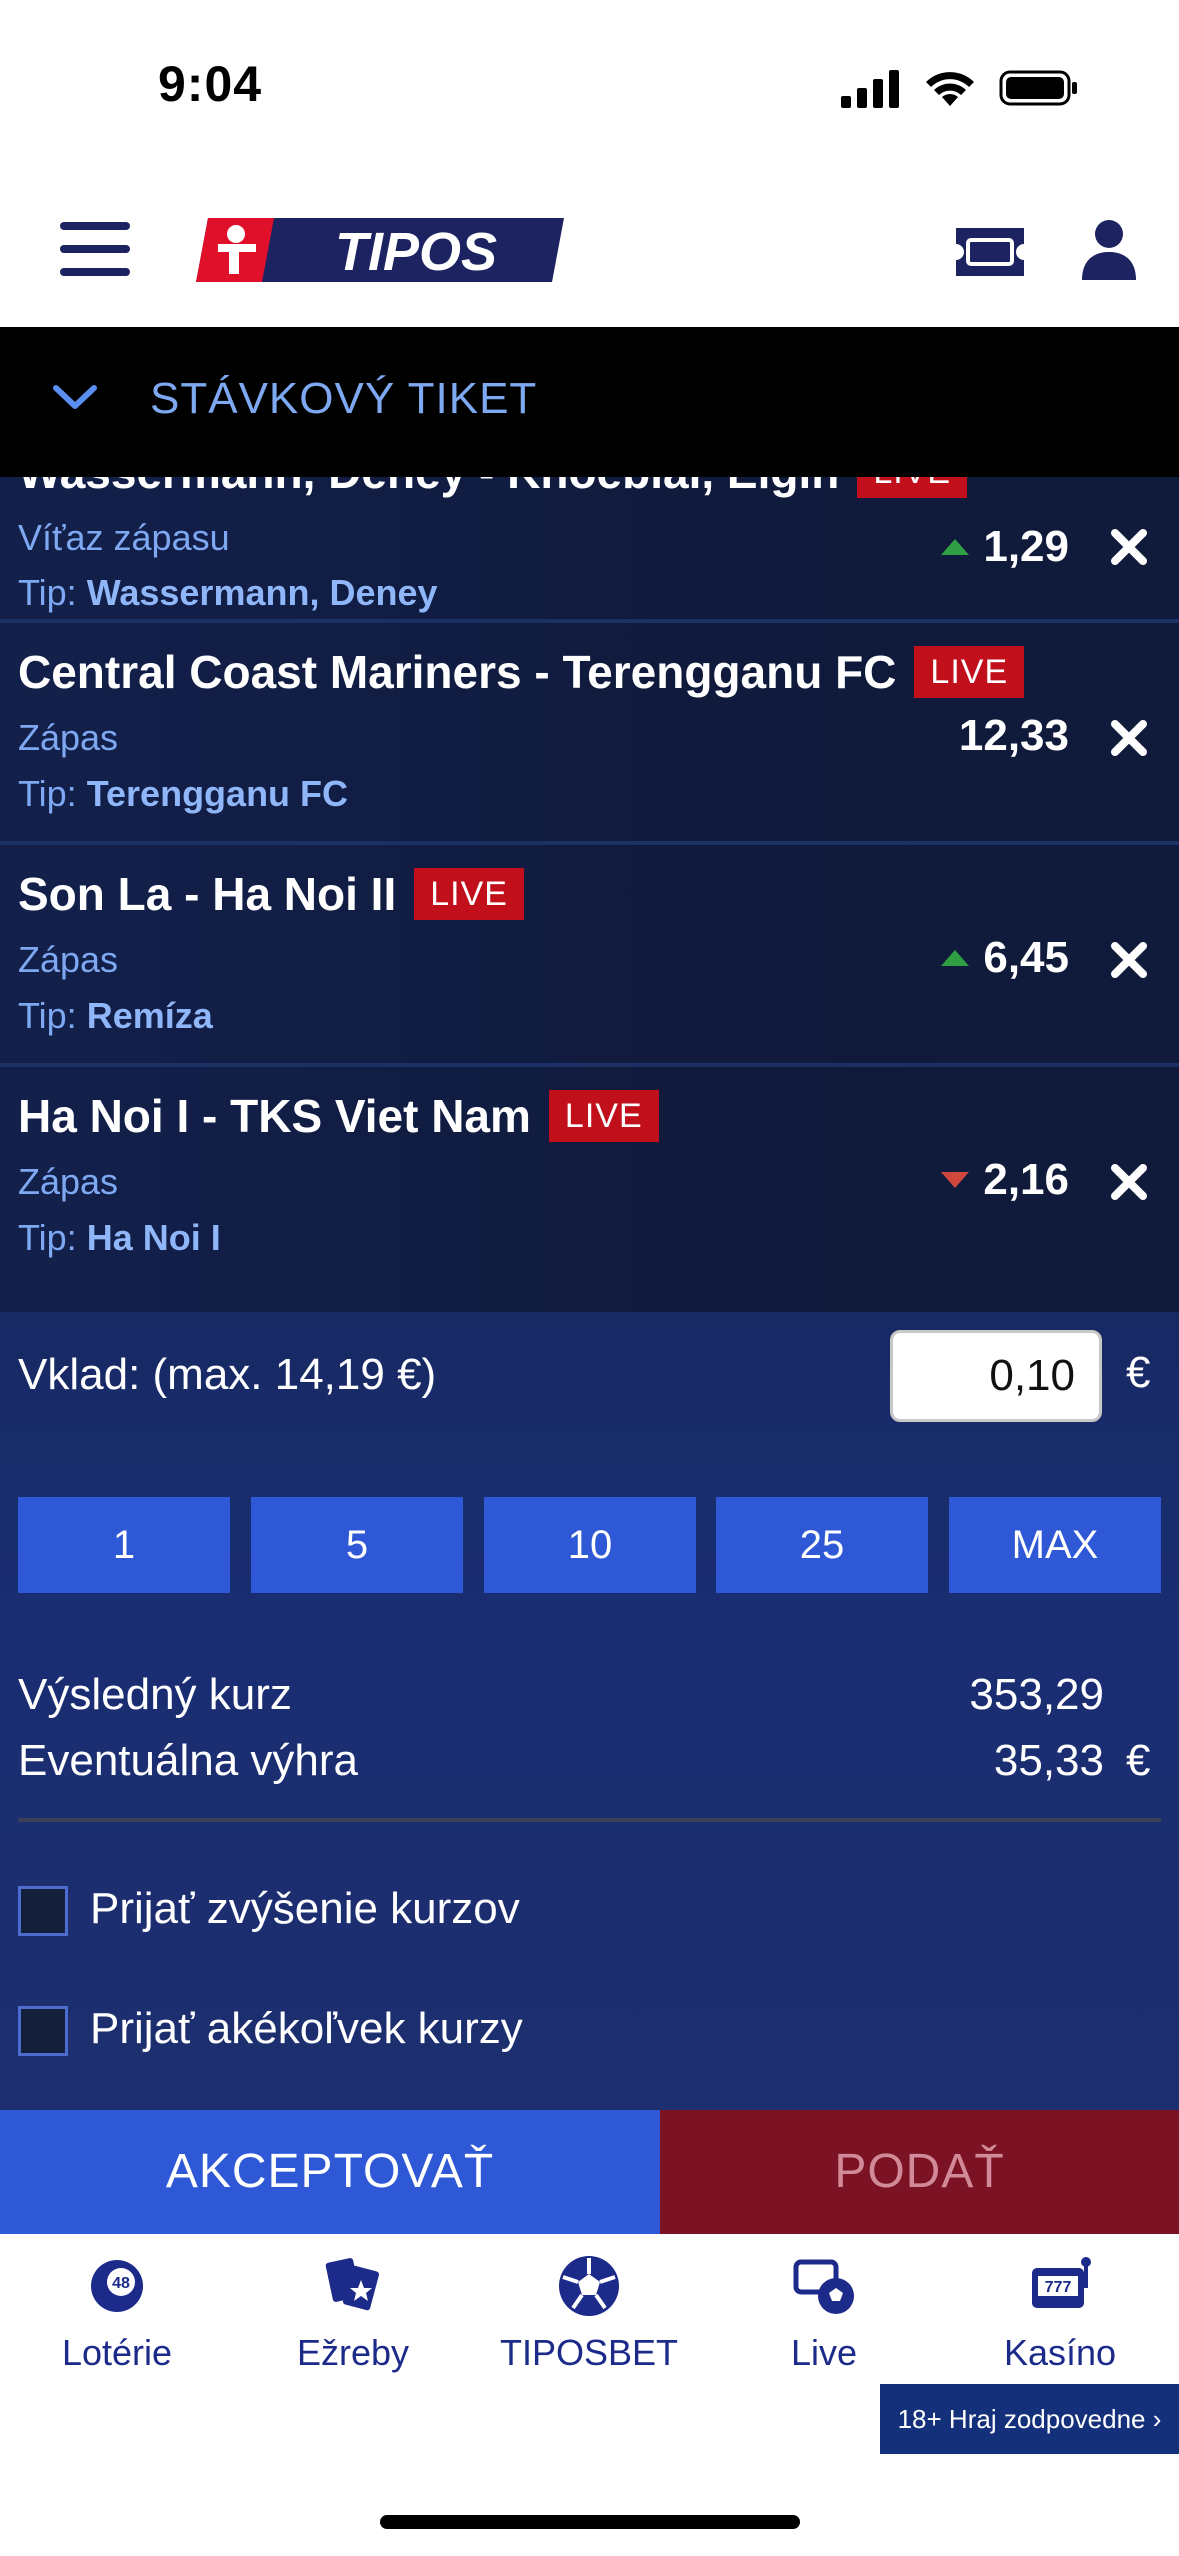 Image resolution: width=1179 pixels, height=2556 pixels. I want to click on bet-tip-value: Wassermann, Deney, so click(262, 592).